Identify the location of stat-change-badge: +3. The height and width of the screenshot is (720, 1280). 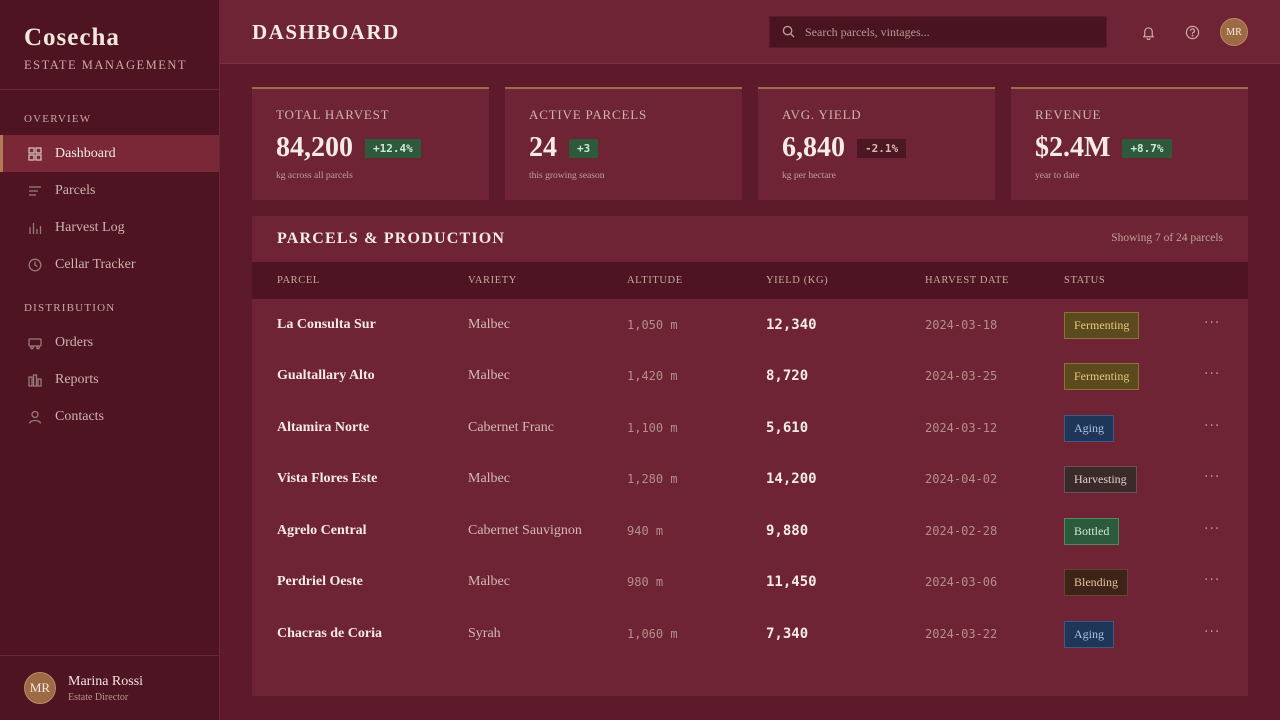
(584, 148).